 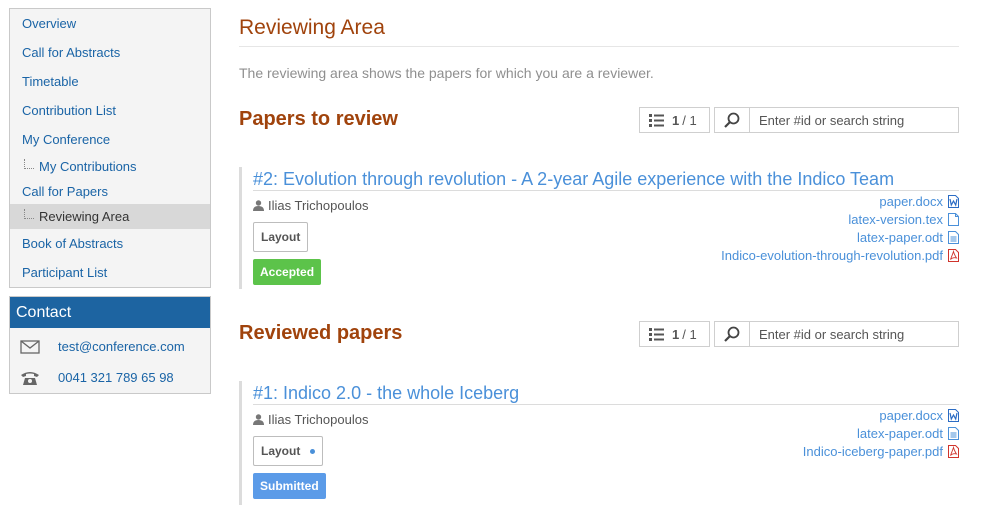 I want to click on file-name: Indico-iceberg-paper.pdf, so click(x=872, y=451).